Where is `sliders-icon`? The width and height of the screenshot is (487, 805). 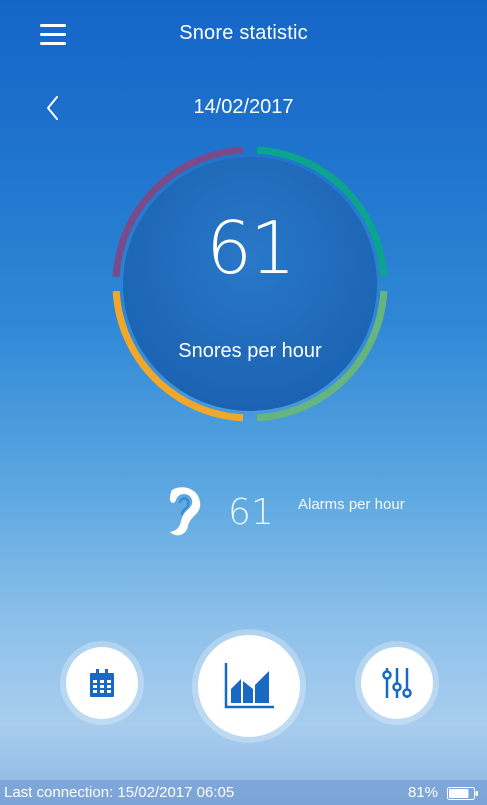
sliders-icon is located at coordinates (397, 683).